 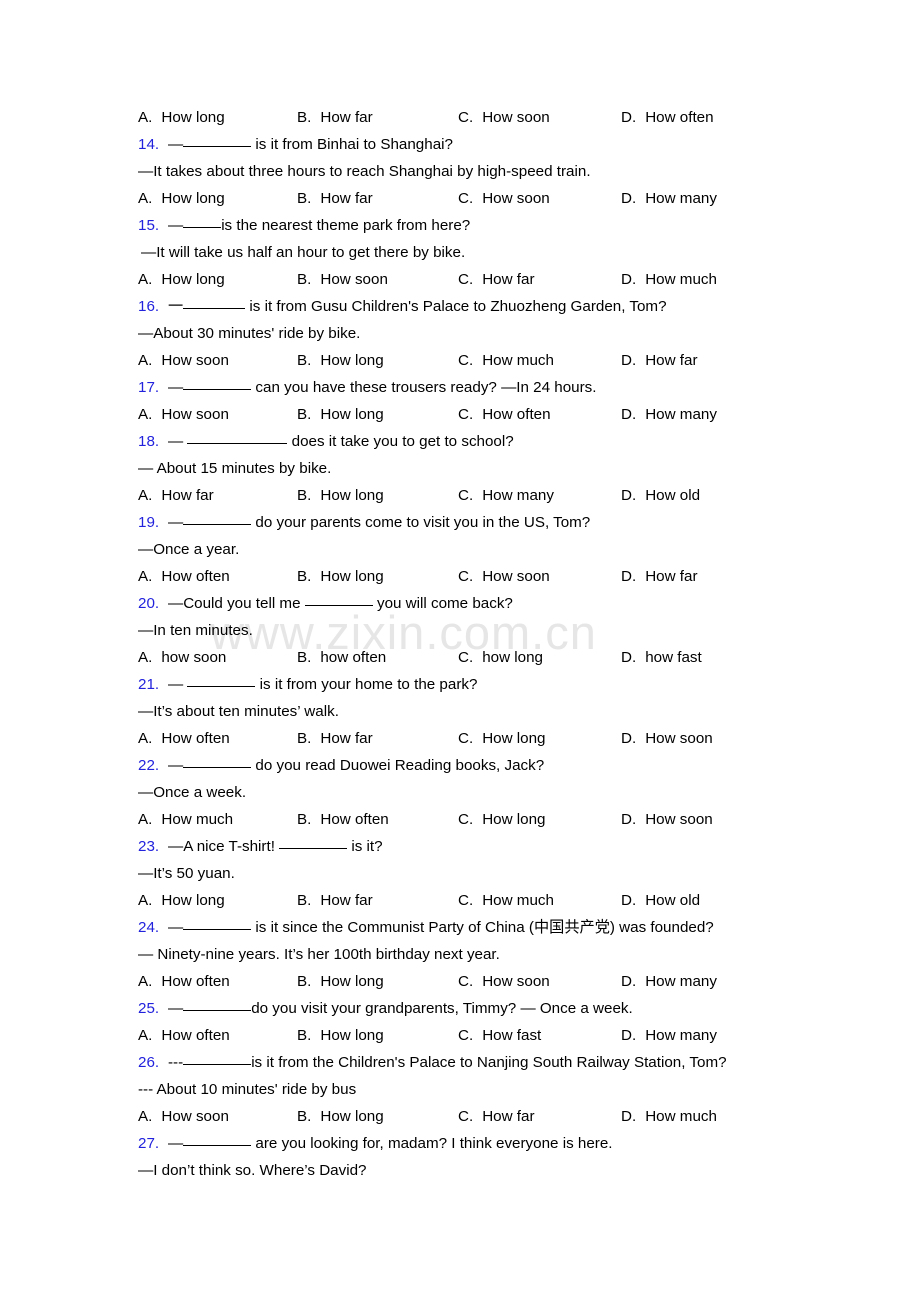 I want to click on option-choice-c: C. How fast, so click(x=499, y=1035).